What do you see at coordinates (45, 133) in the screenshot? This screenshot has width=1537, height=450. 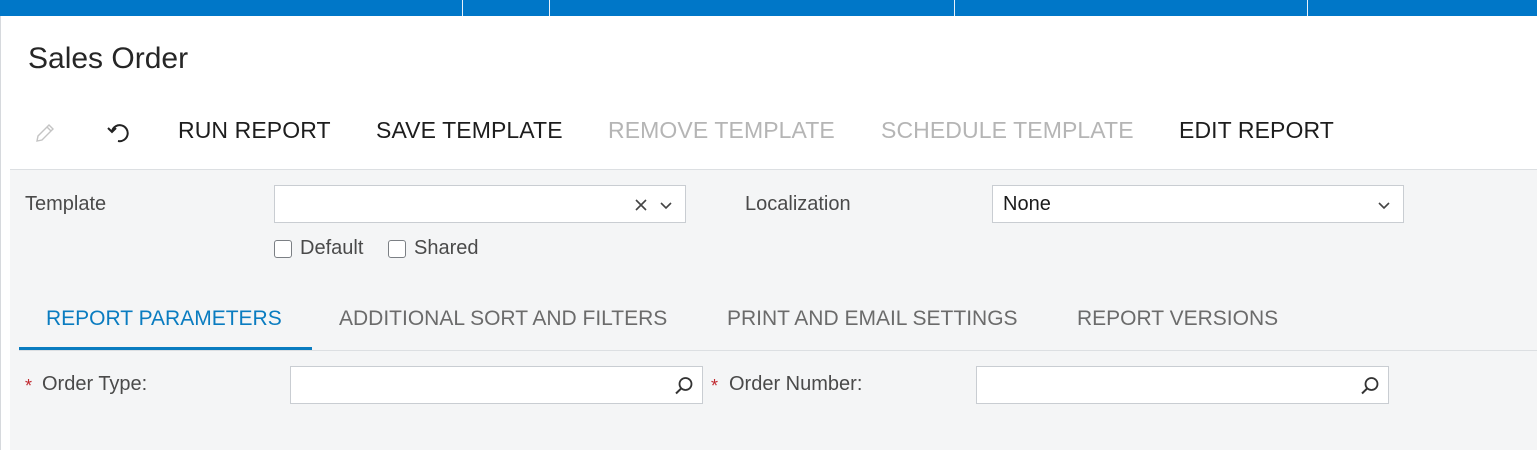 I see `pencil-icon` at bounding box center [45, 133].